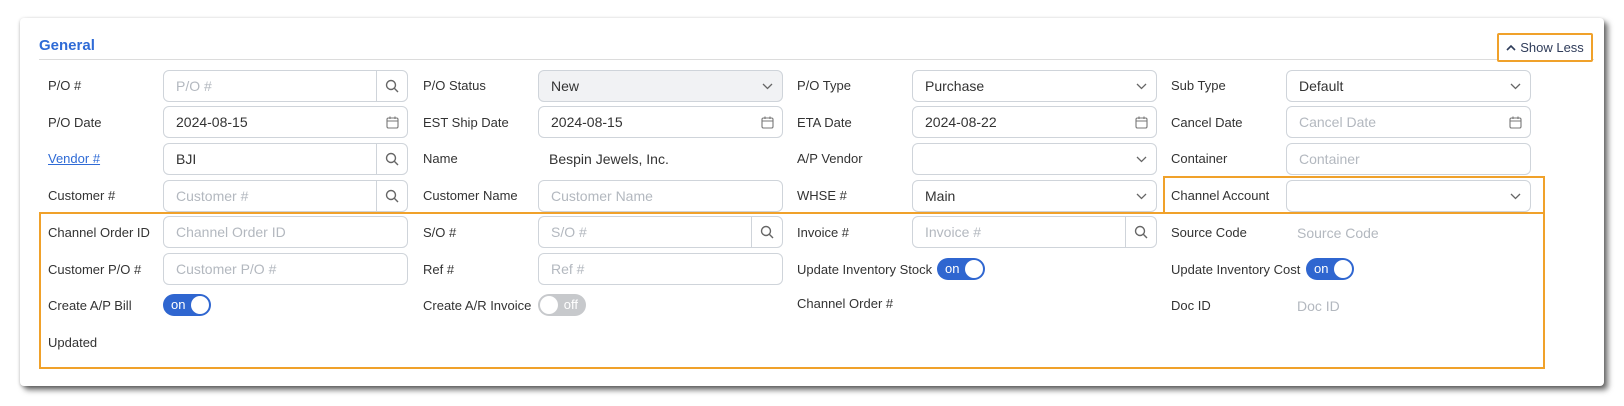 This screenshot has width=1624, height=406. I want to click on po-status-select: New, so click(660, 86).